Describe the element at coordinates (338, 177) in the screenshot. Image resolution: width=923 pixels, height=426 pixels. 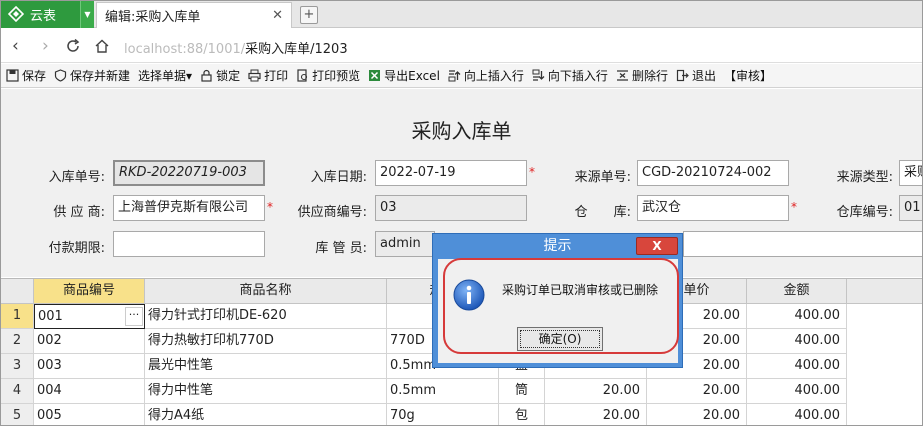
I see `receipt-date-label: 入库日期:` at that location.